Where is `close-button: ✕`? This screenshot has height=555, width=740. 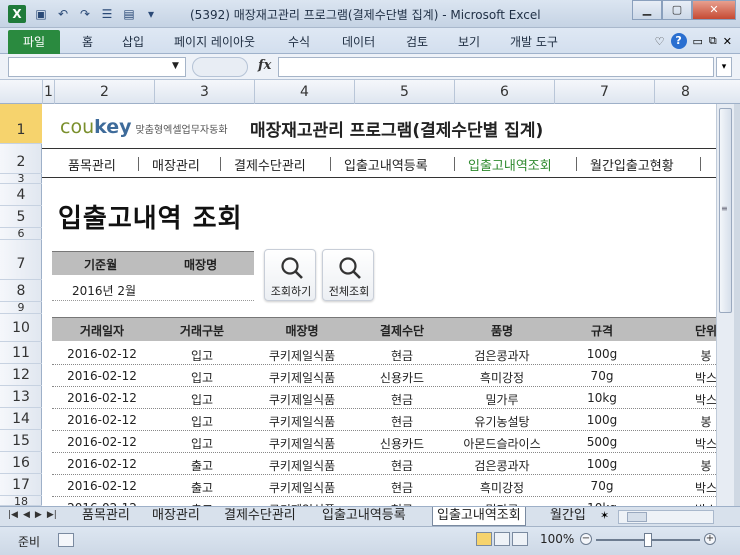 close-button: ✕ is located at coordinates (714, 10).